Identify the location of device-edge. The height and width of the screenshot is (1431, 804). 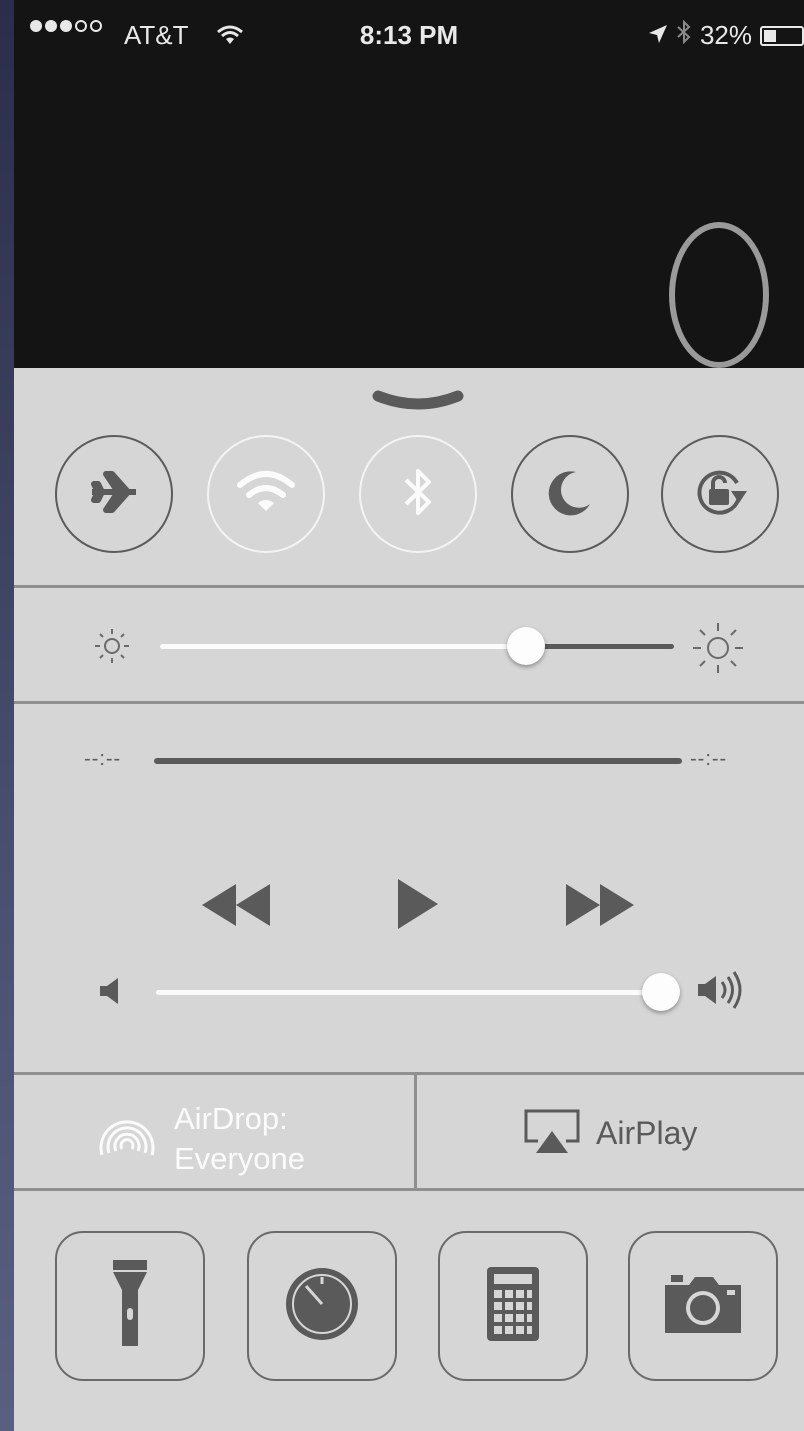
(7, 715).